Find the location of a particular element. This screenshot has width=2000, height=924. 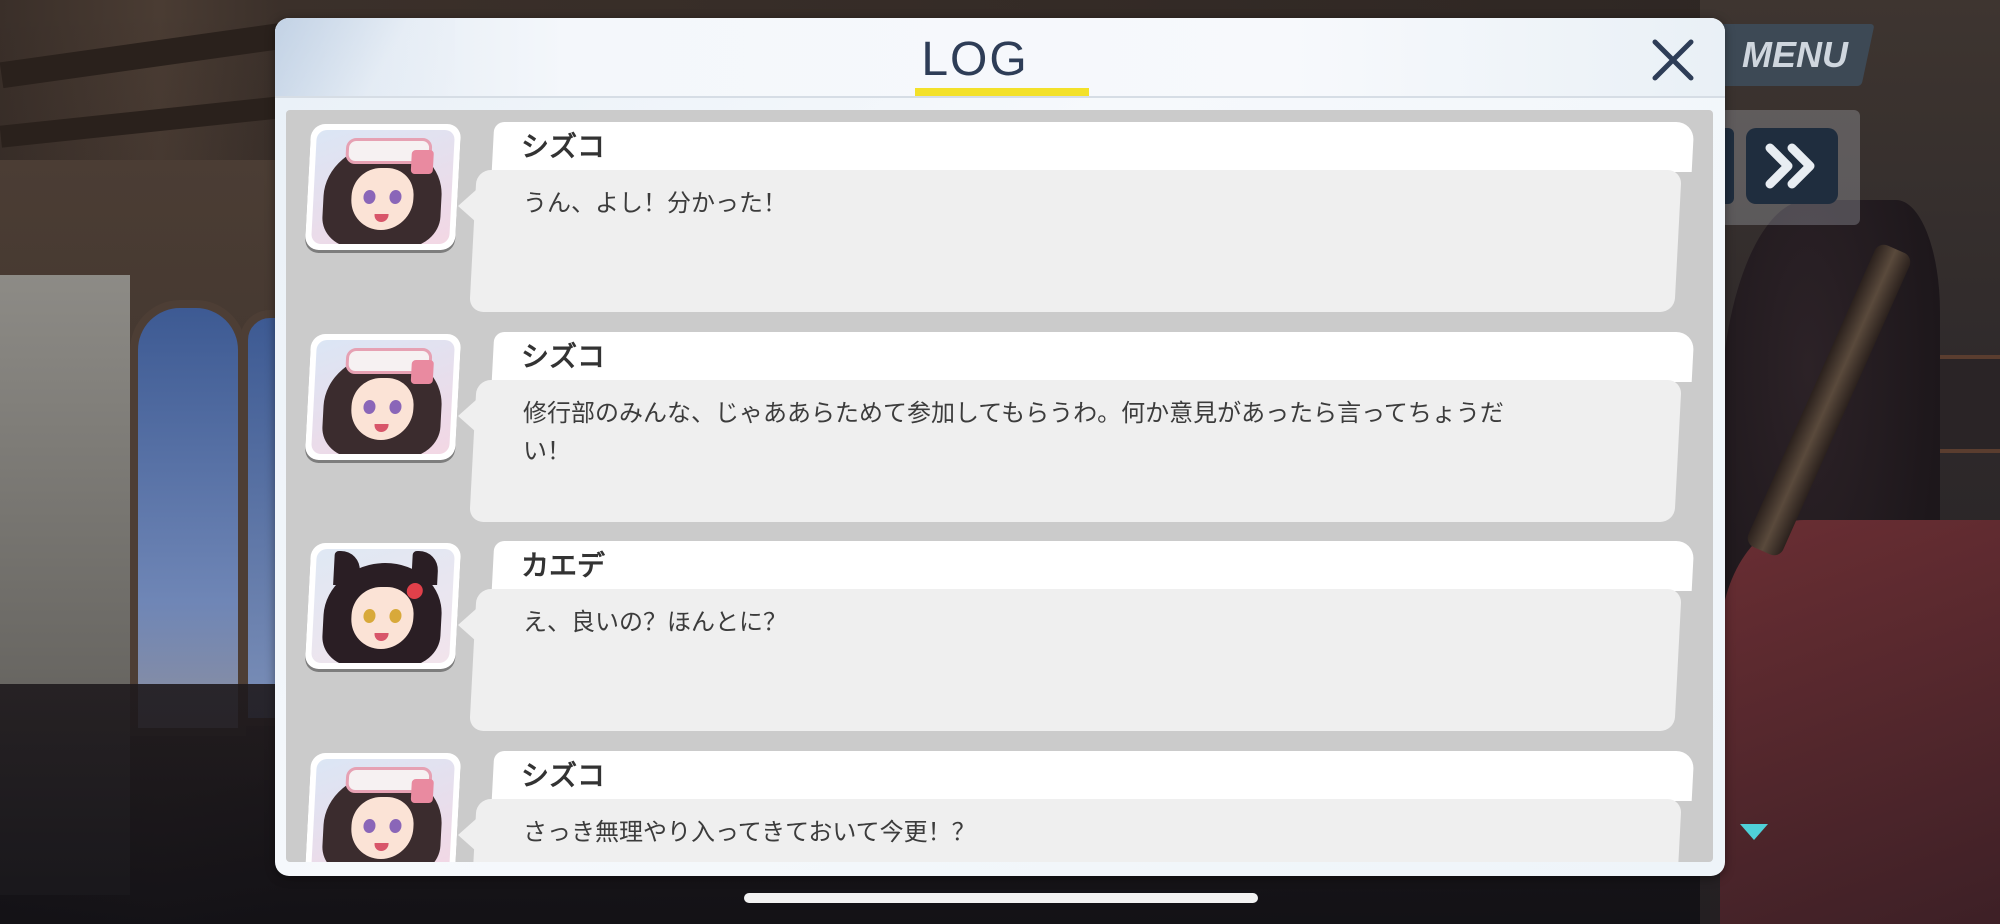

advance-indicator-icon is located at coordinates (1754, 832).